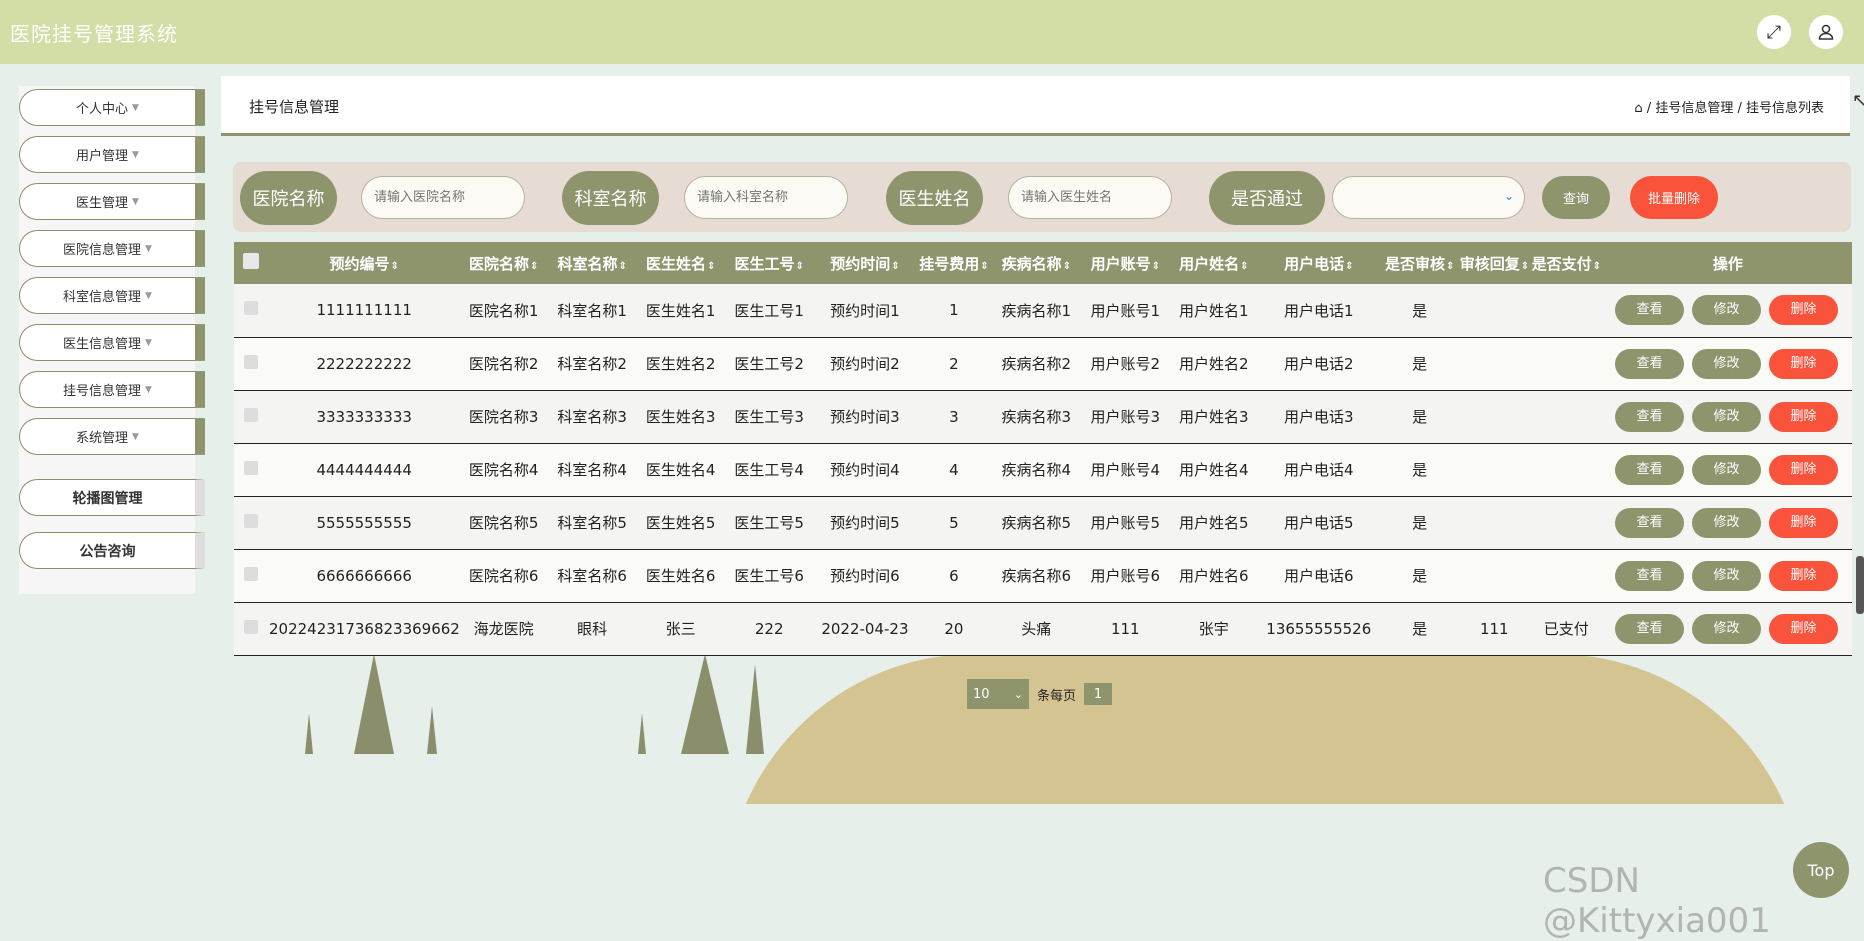 The width and height of the screenshot is (1864, 941). What do you see at coordinates (954, 628) in the screenshot?
I see `table-cell: 20` at bounding box center [954, 628].